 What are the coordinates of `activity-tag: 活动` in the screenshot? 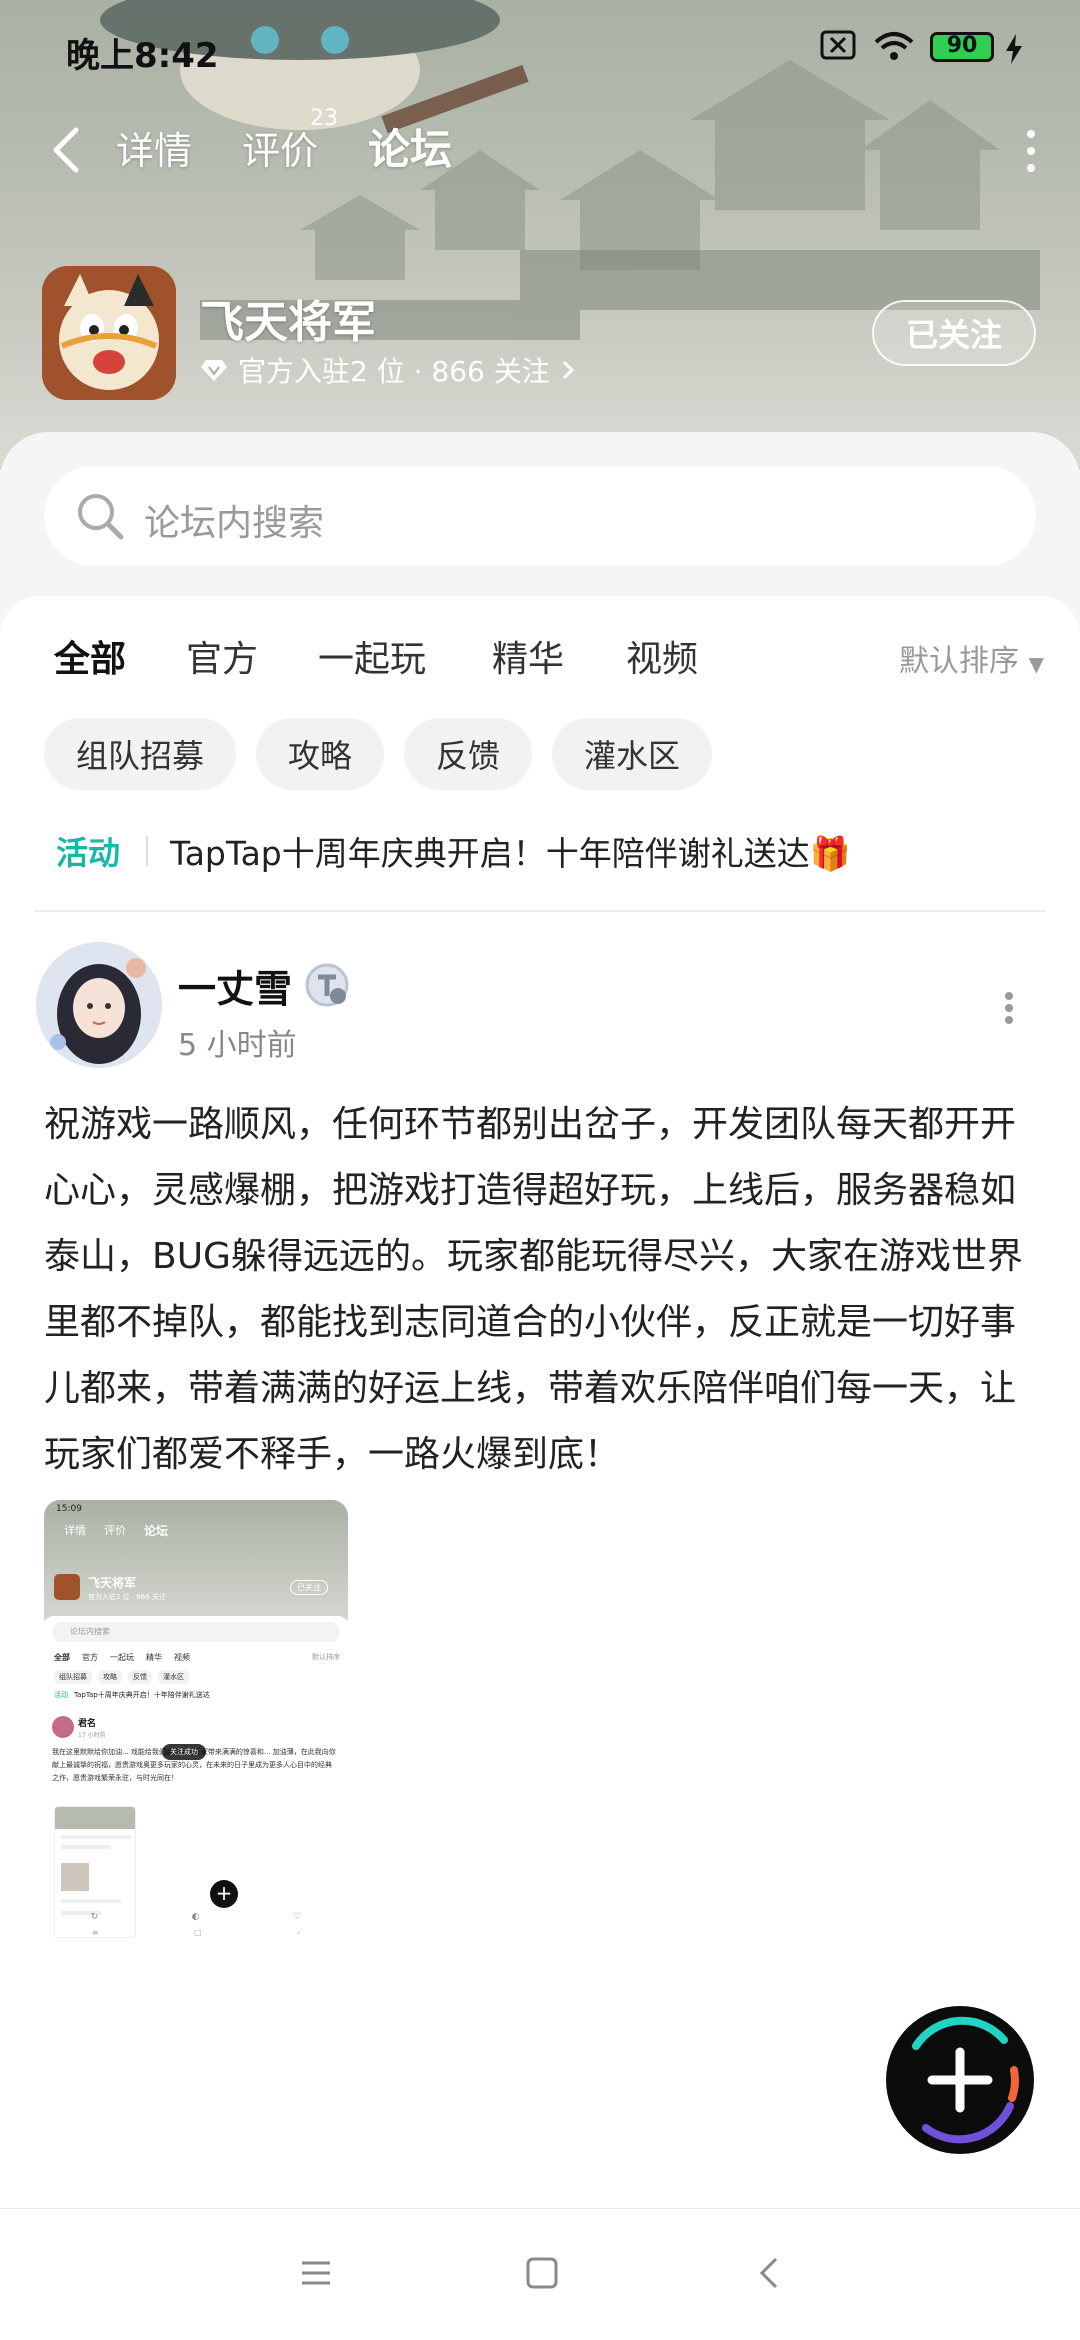 It's located at (88, 853).